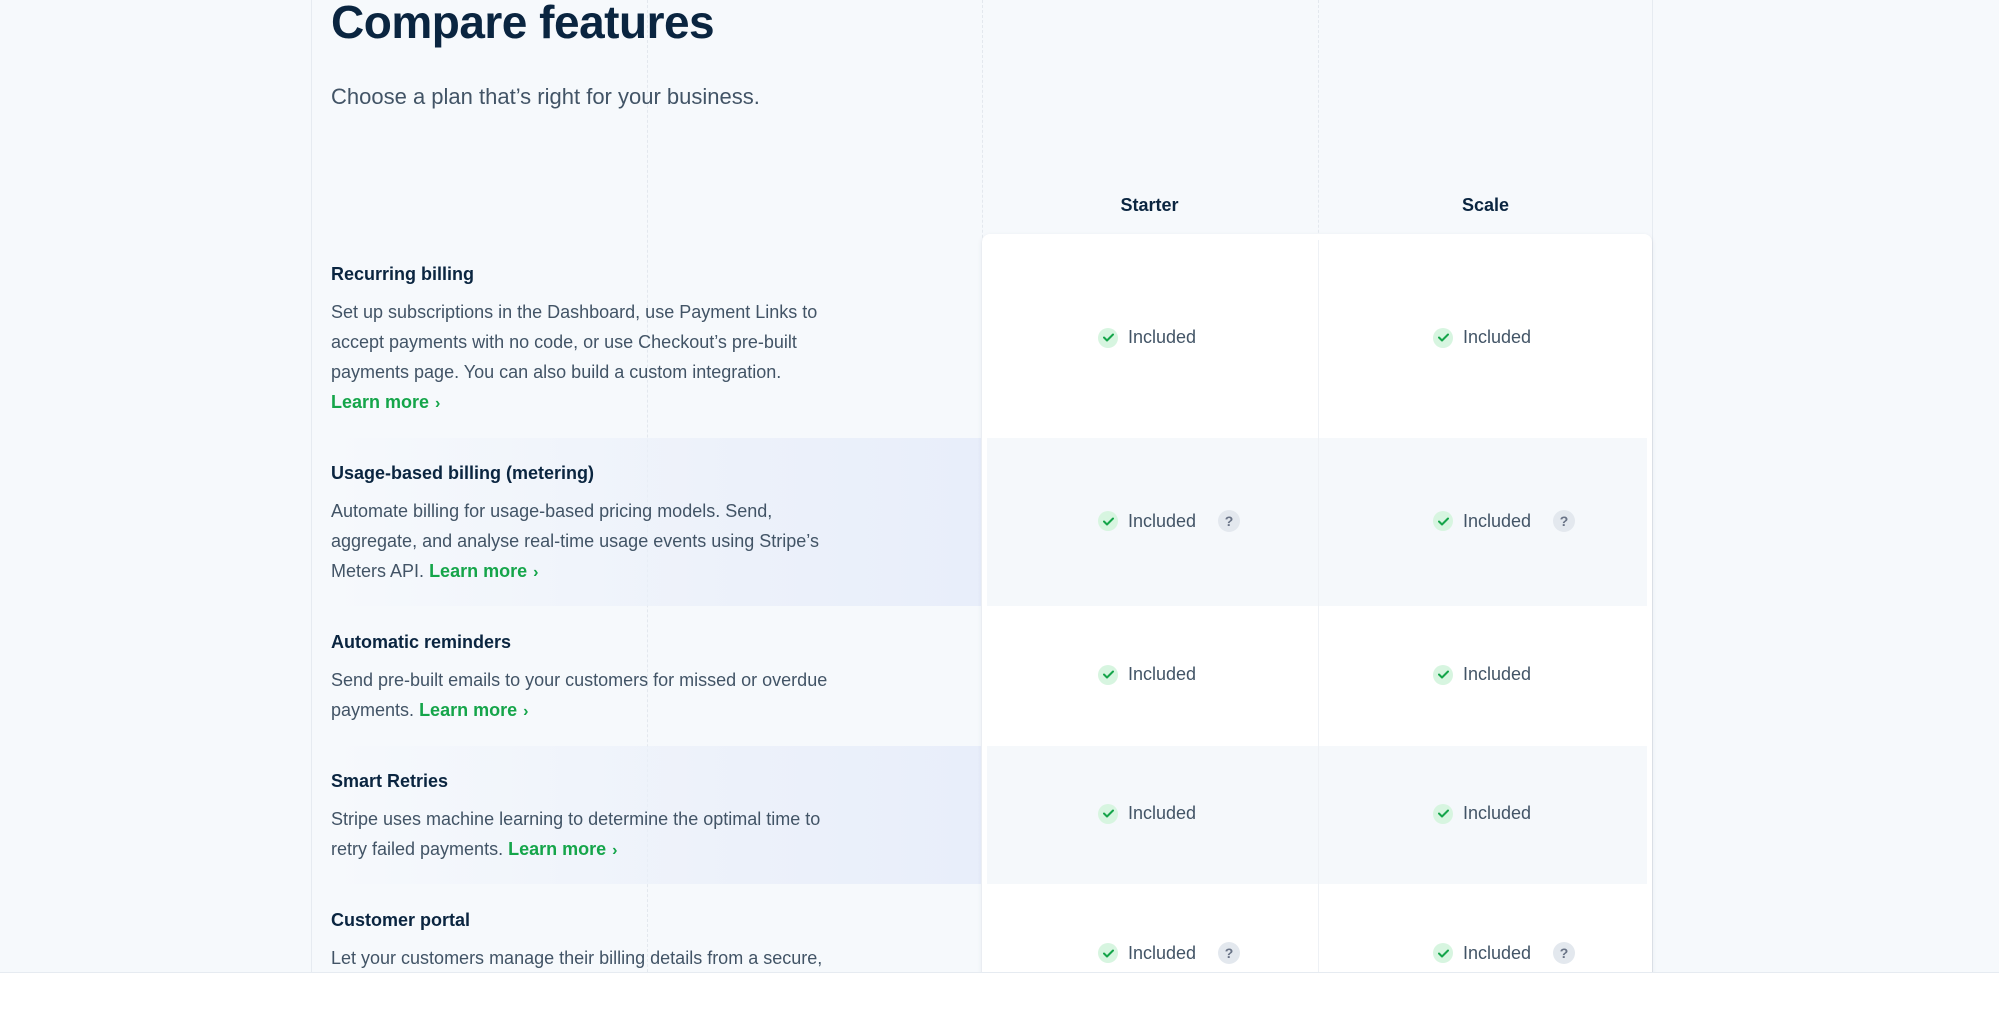 The width and height of the screenshot is (1999, 1029). I want to click on page-title: Compare features, so click(523, 24).